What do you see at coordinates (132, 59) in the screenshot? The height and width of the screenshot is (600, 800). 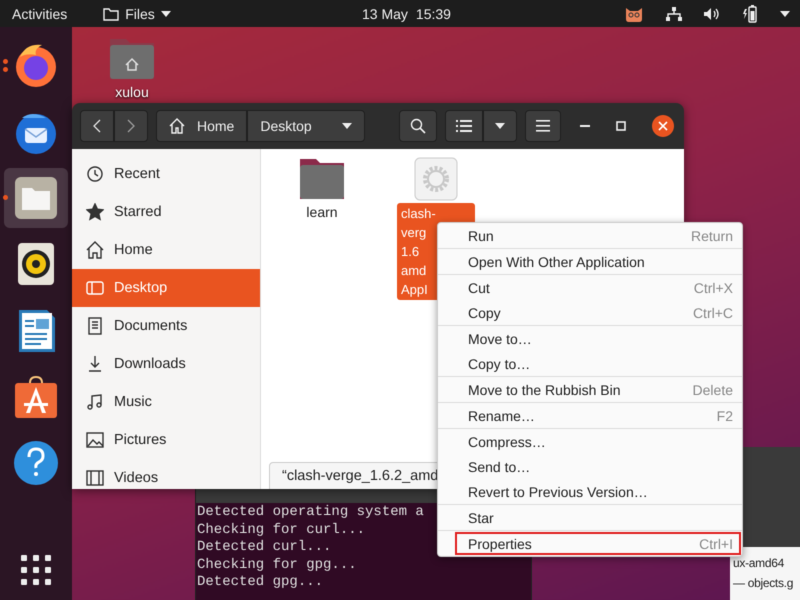 I see `home-folder-icon` at bounding box center [132, 59].